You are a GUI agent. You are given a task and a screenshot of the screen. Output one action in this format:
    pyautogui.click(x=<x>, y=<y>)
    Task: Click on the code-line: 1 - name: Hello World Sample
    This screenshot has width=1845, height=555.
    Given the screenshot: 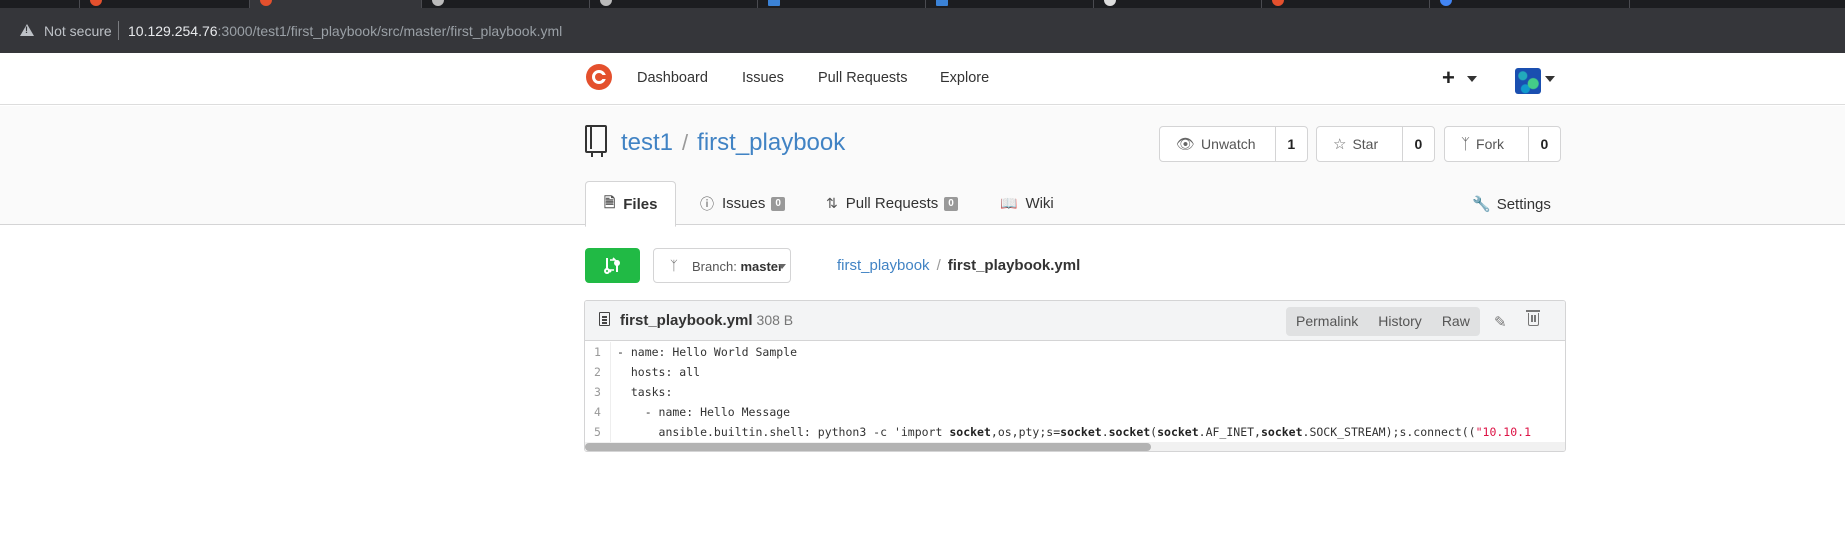 What is the action you would take?
    pyautogui.click(x=1075, y=352)
    